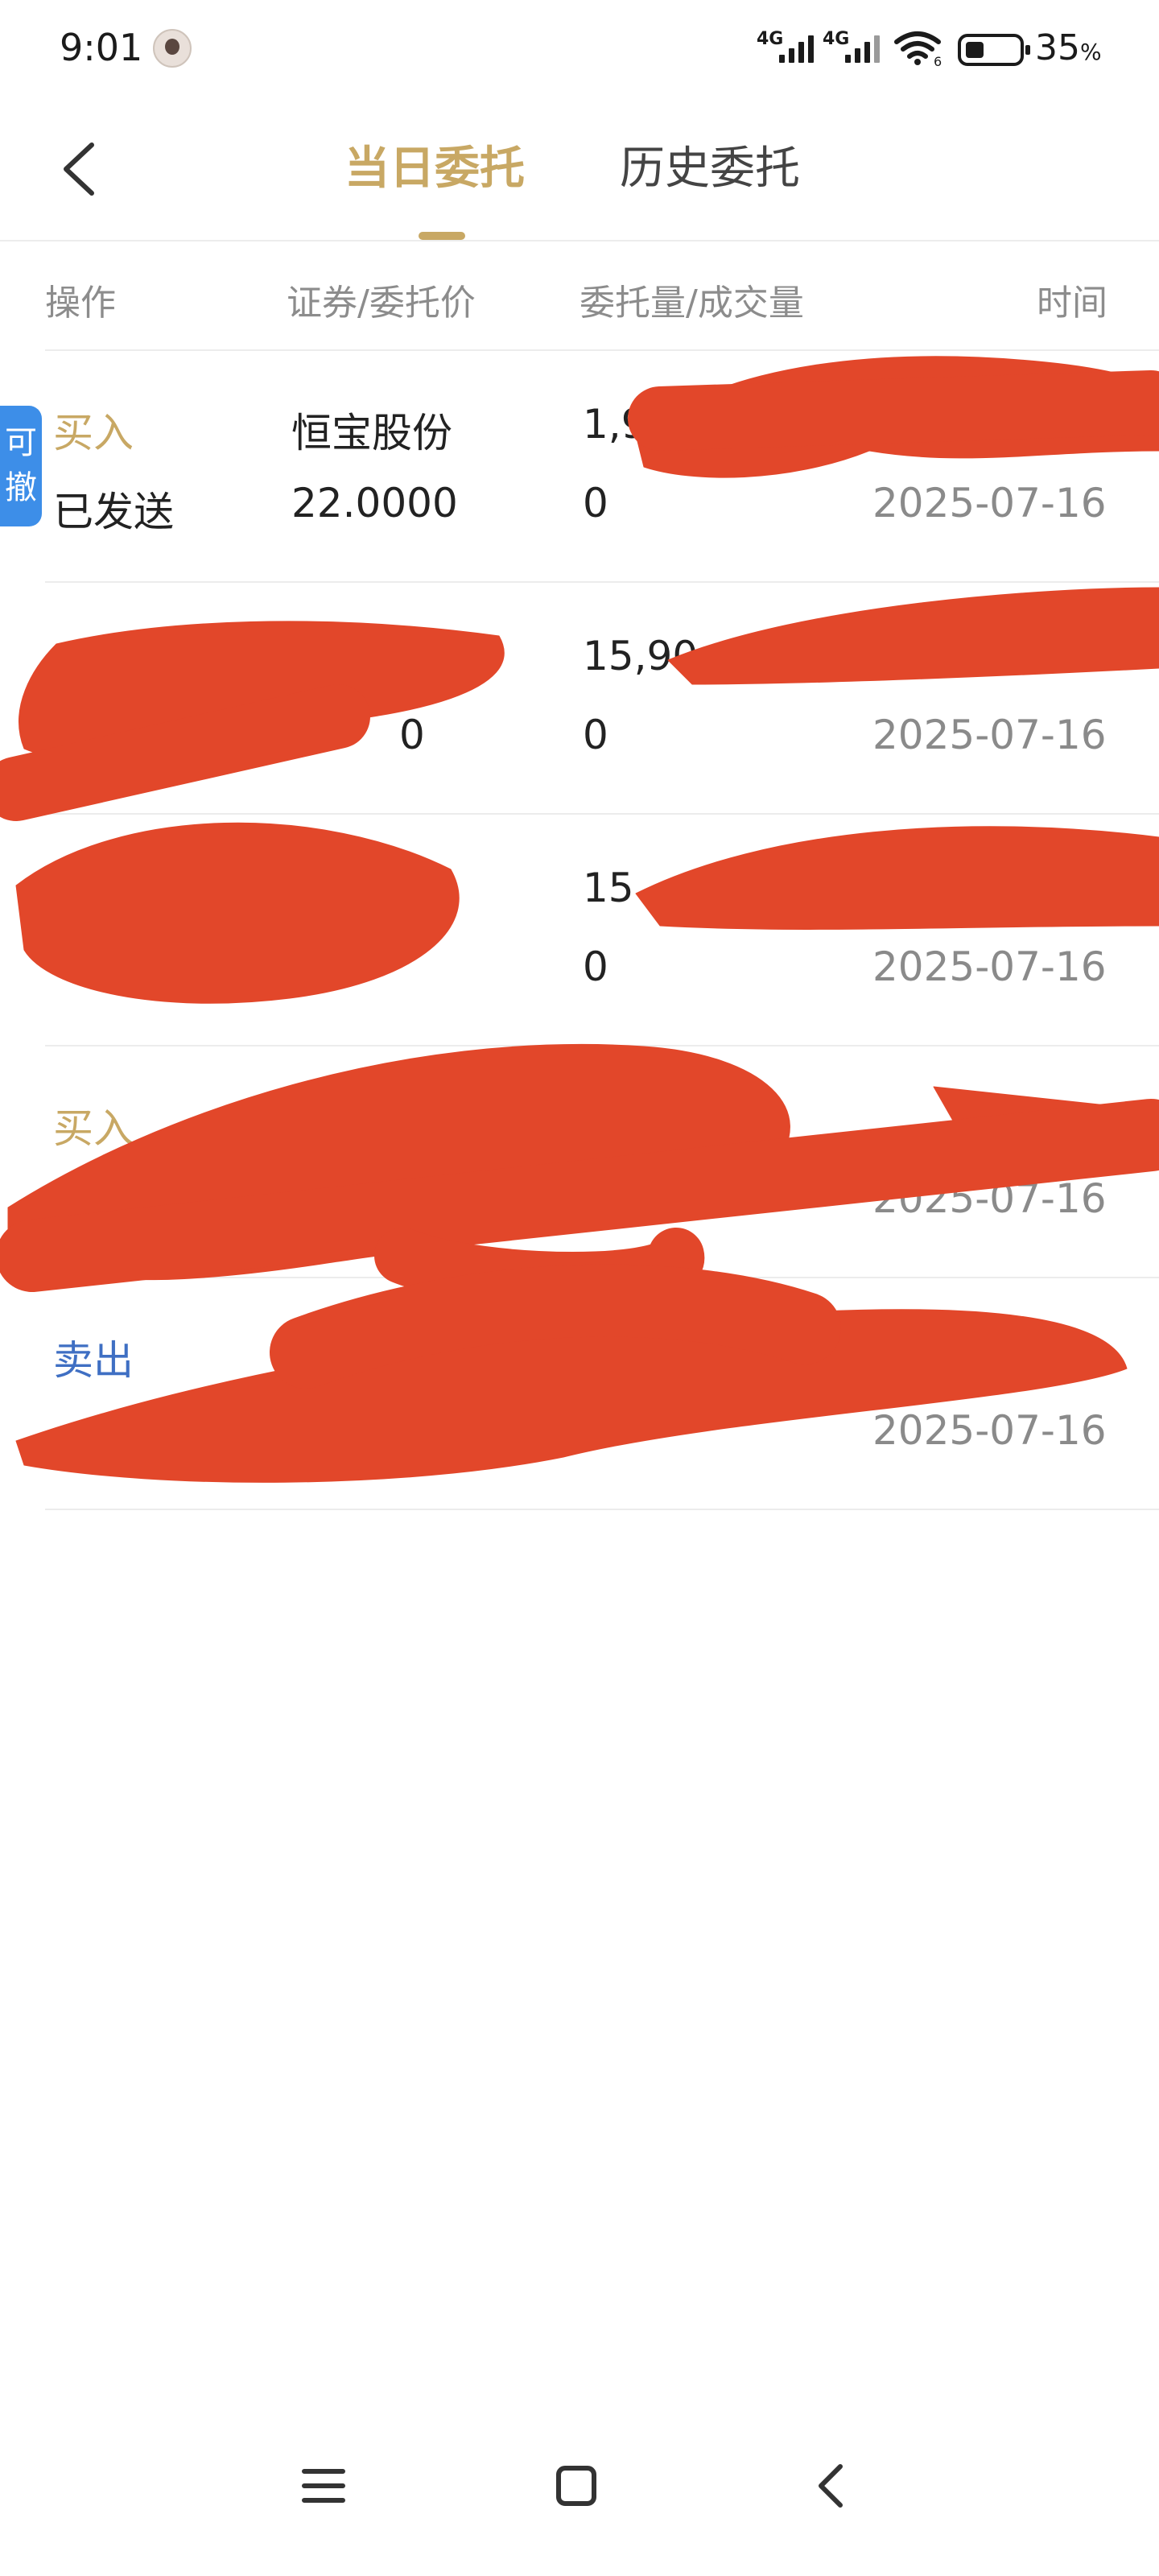  What do you see at coordinates (579, 241) in the screenshot?
I see `header-divider` at bounding box center [579, 241].